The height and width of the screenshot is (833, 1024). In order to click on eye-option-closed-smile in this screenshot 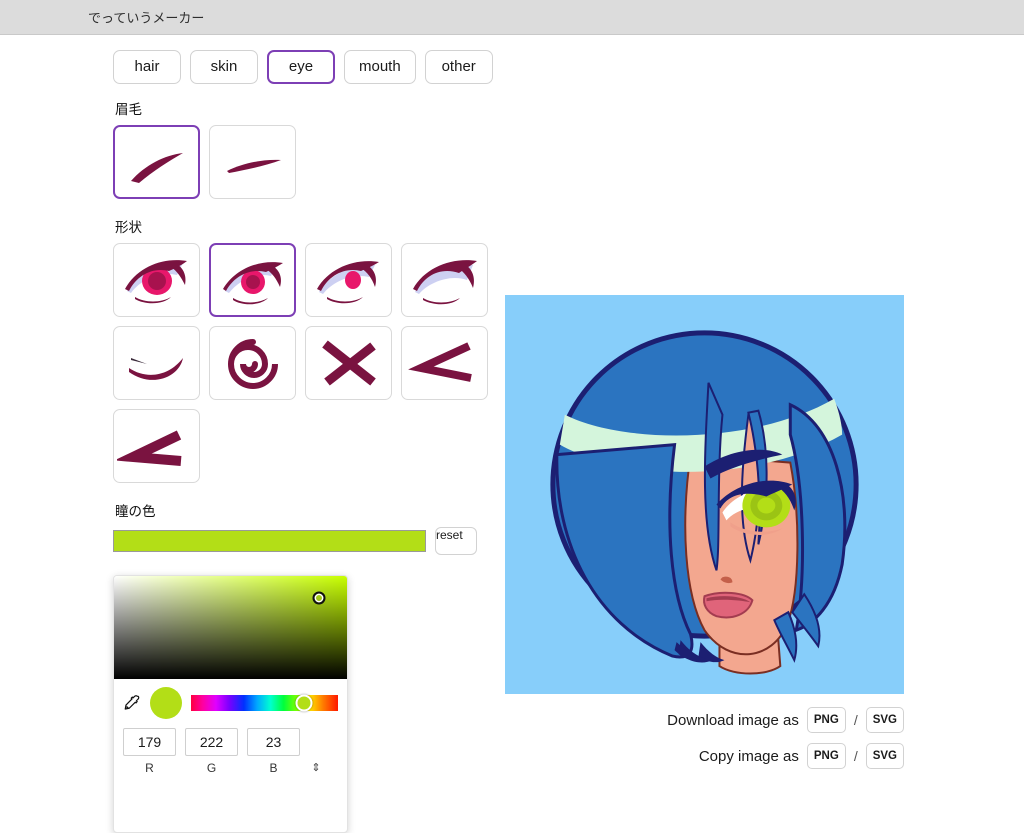, I will do `click(156, 363)`.